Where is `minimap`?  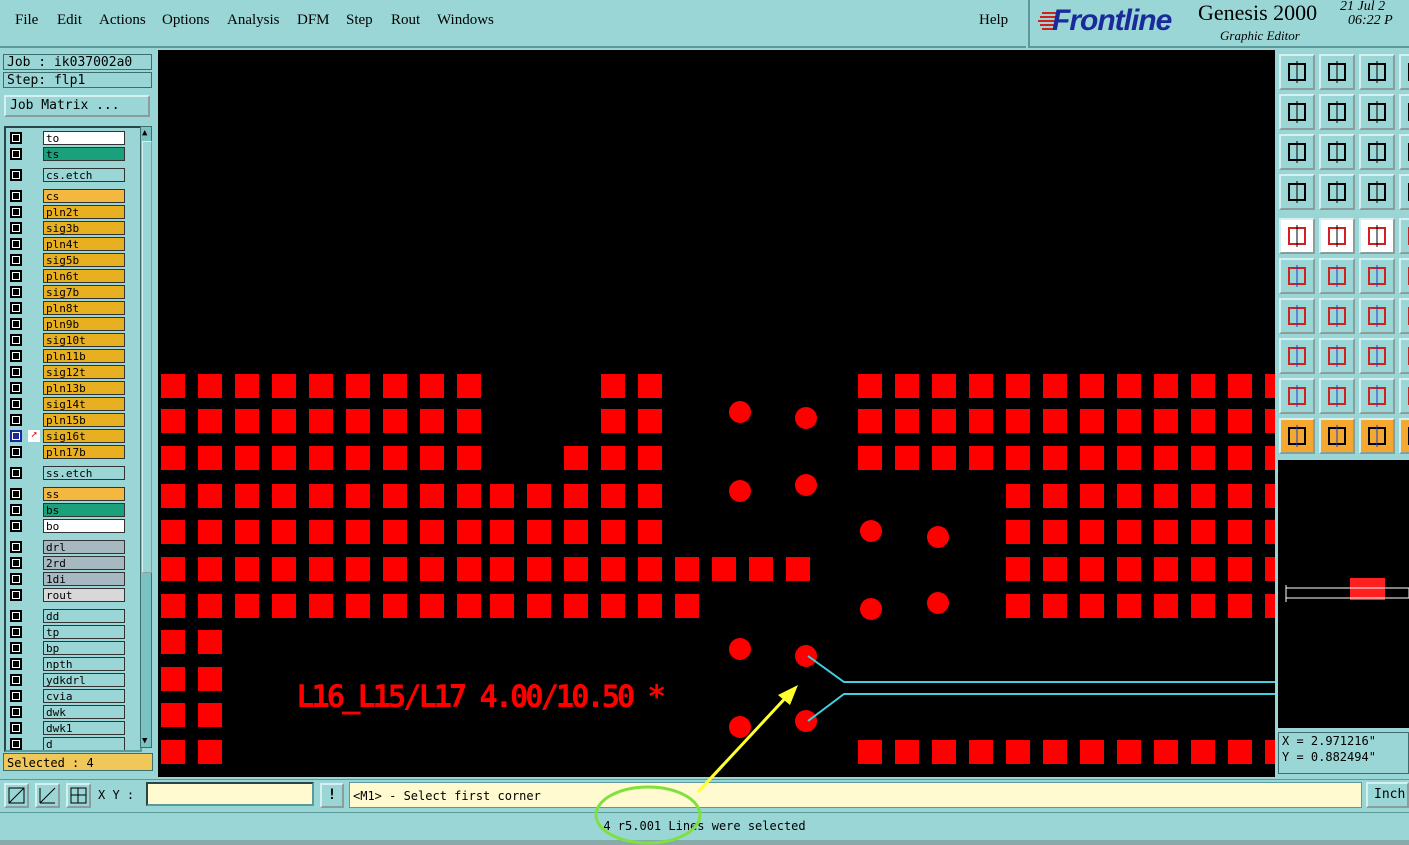
minimap is located at coordinates (1343, 594).